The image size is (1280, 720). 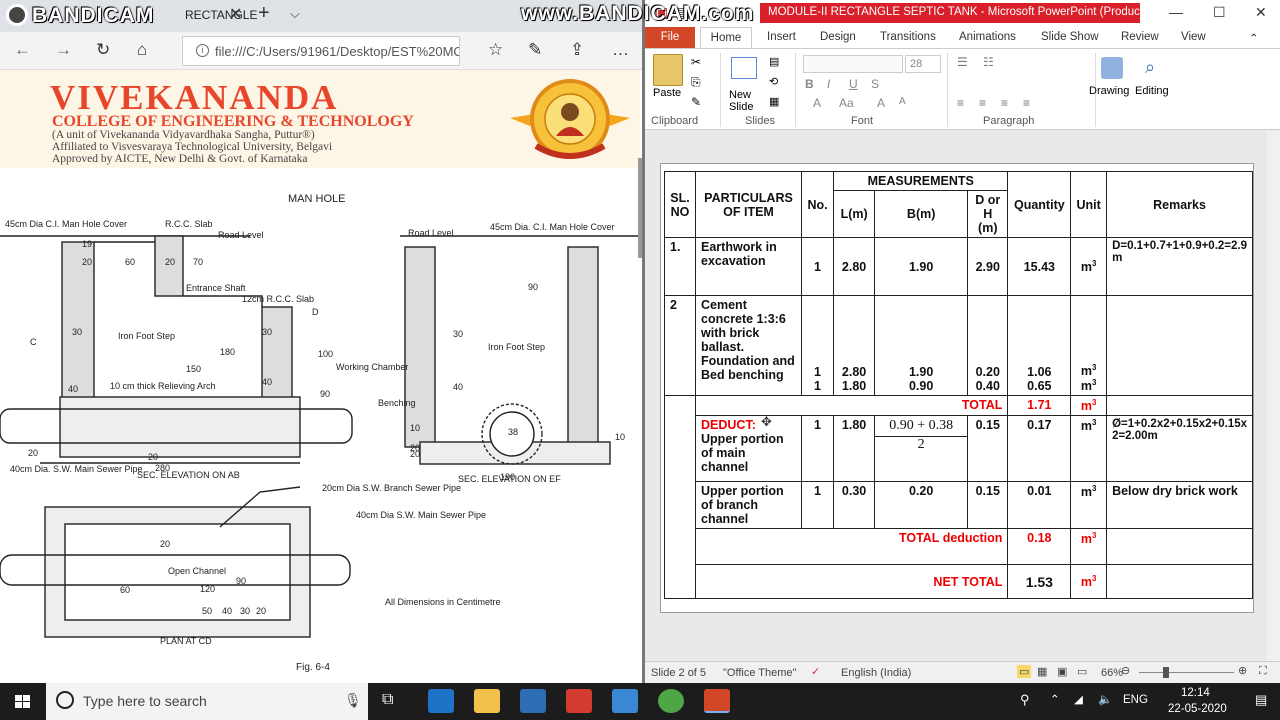 What do you see at coordinates (1166, 672) in the screenshot?
I see `zoom-slider-thumb` at bounding box center [1166, 672].